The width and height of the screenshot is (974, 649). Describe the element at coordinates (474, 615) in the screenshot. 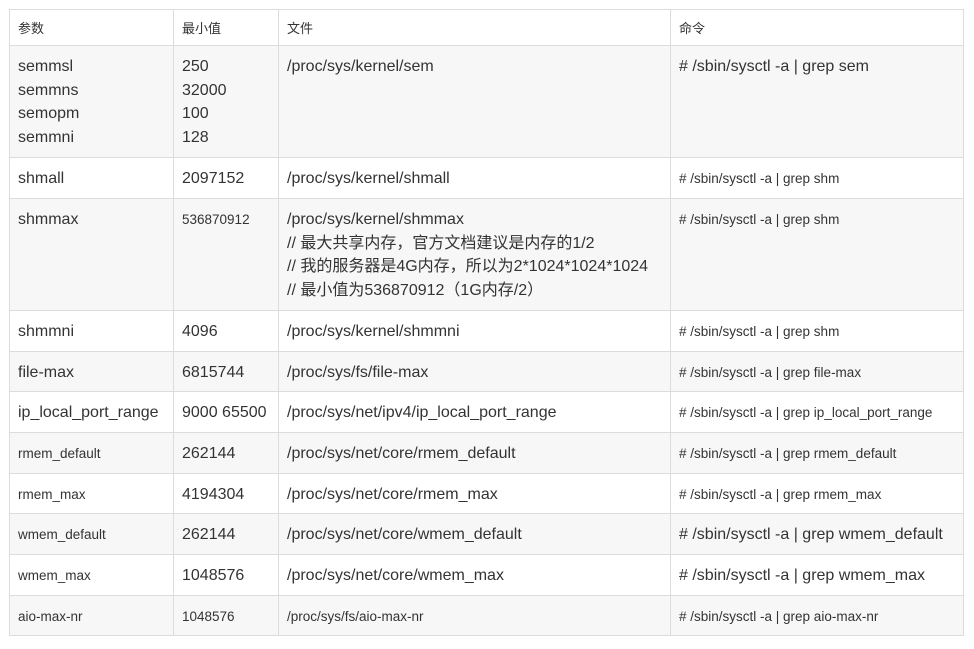

I see `file-path-cell: /proc/sys/fs/aio-max-nr` at that location.